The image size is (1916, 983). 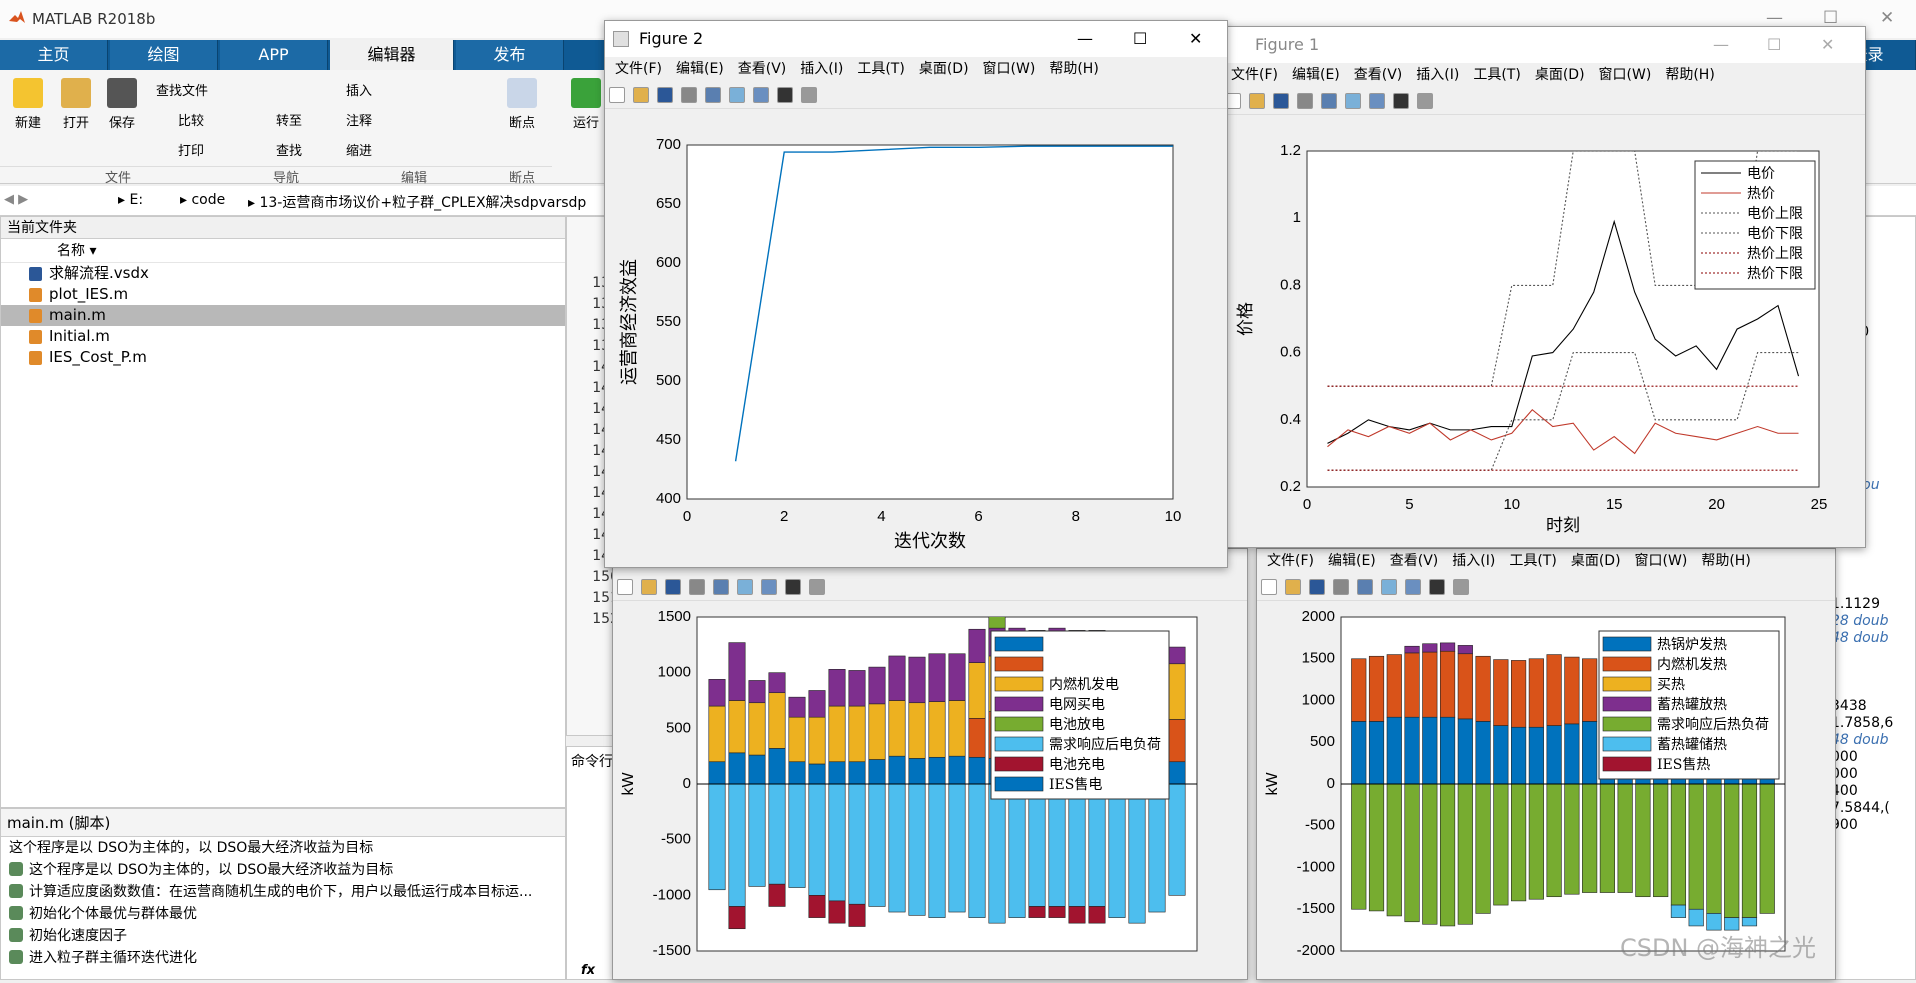 I want to click on close-icon: ✕, so click(x=1887, y=18).